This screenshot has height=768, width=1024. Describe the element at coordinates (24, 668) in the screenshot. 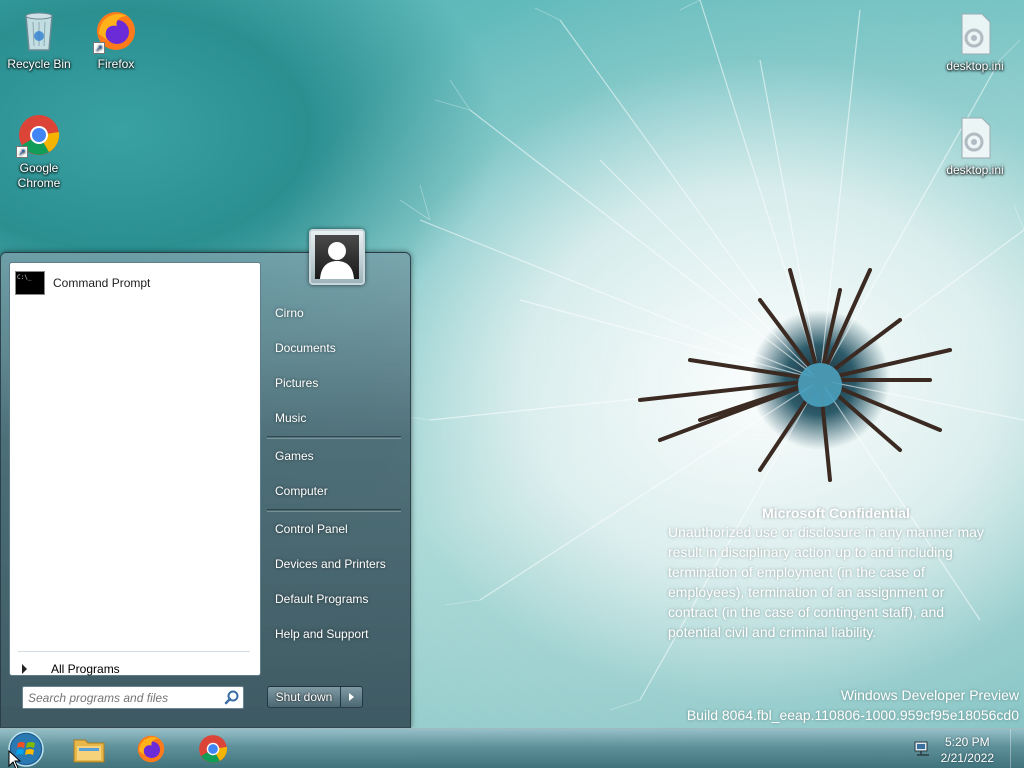

I see `chevron-right-icon` at that location.